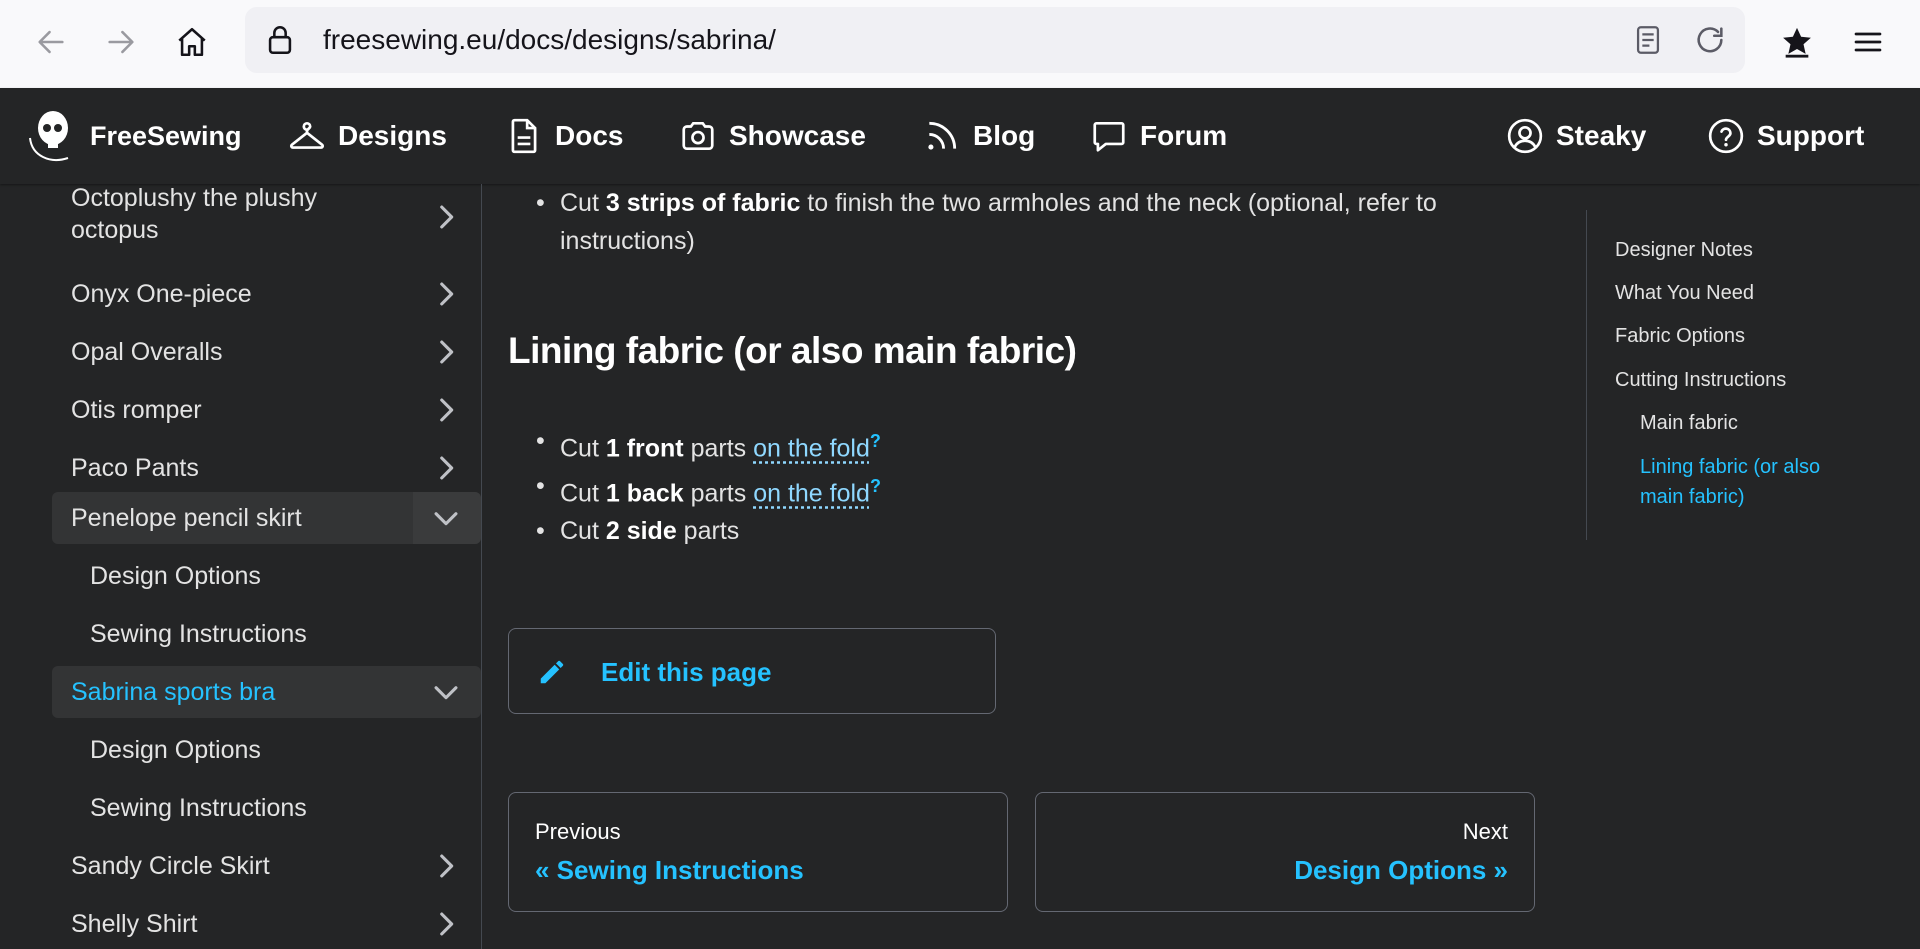 Image resolution: width=1920 pixels, height=949 pixels. I want to click on sidebar-subitem-penelope-sewing-instructions: Sewing Instructions, so click(198, 634).